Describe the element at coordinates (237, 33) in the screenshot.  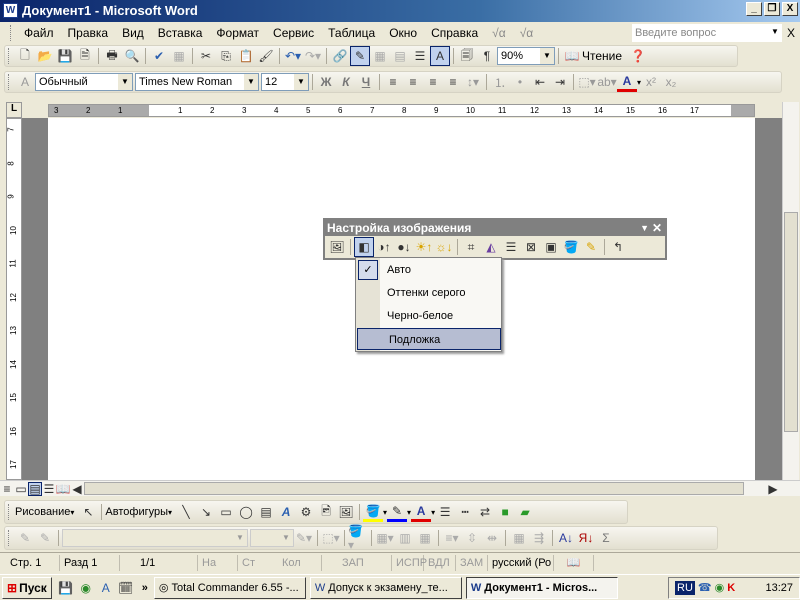
I see `menu-format: Формат` at that location.